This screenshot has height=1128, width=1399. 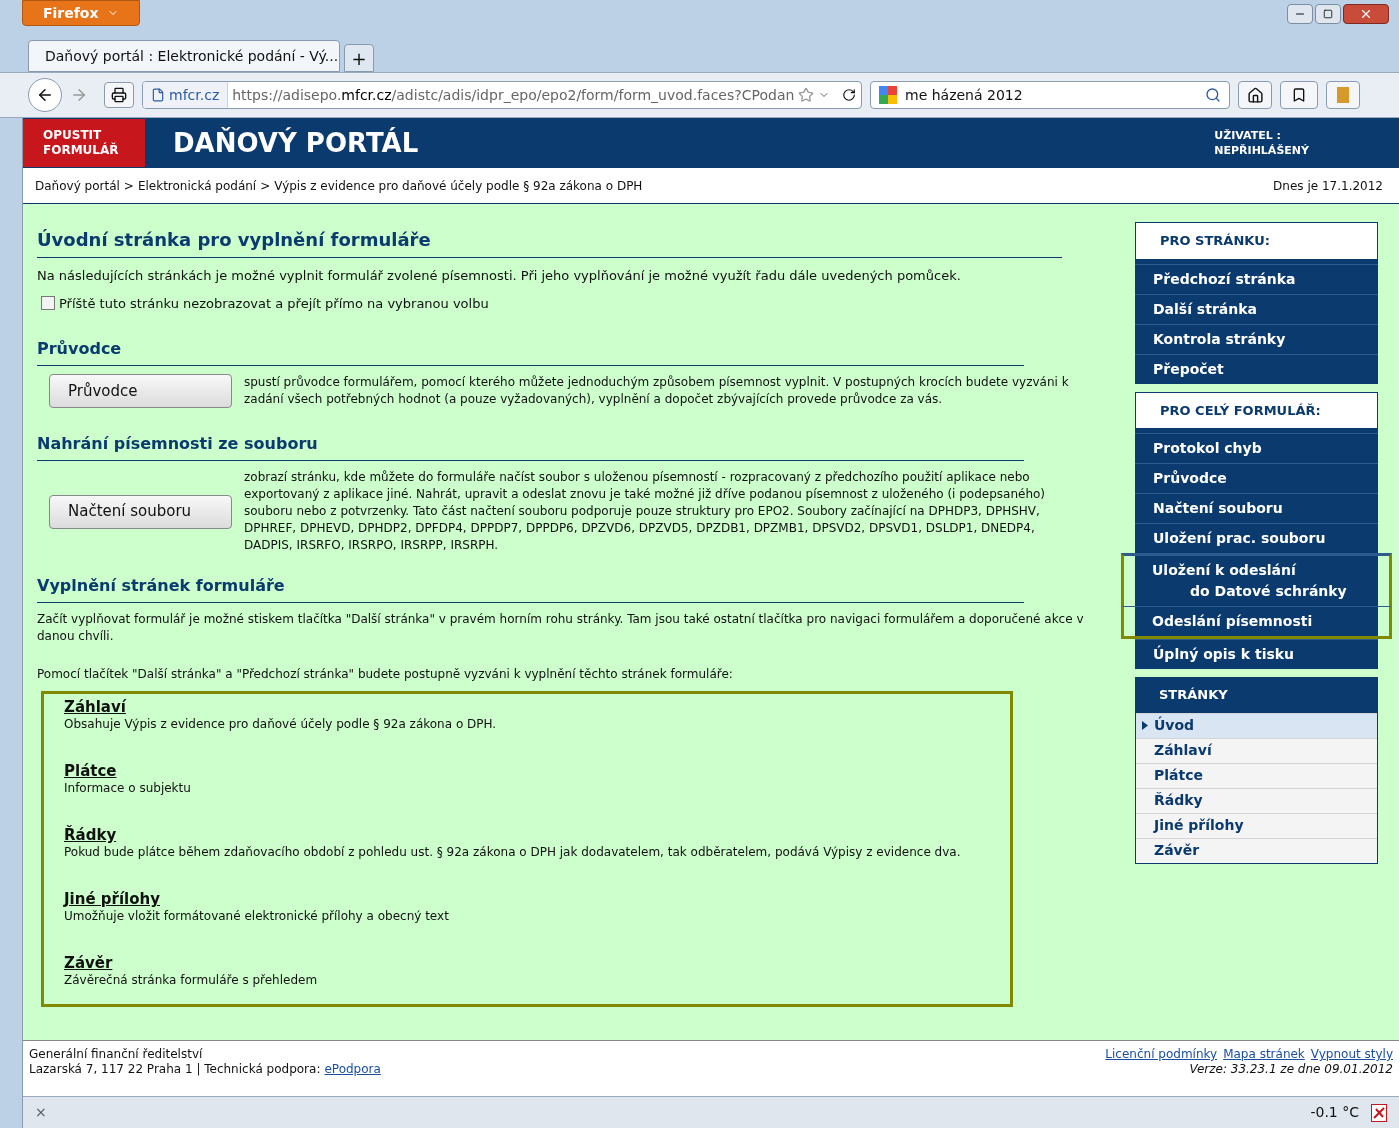 I want to click on url-text: https://adisepo.mfcr.cz/adistc/adis/idpr_epo/epo2/form/form_uvod.faces?CPodan, so click(x=513, y=95).